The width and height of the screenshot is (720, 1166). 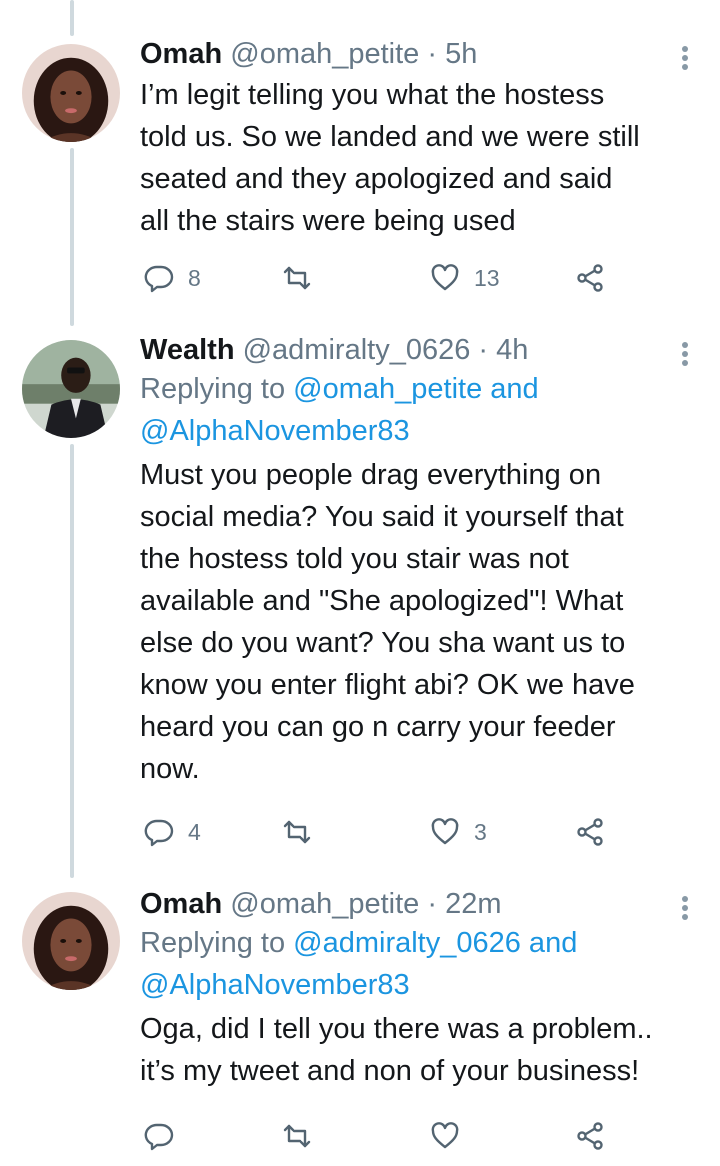 What do you see at coordinates (187, 350) in the screenshot?
I see `author-name: Wealth` at bounding box center [187, 350].